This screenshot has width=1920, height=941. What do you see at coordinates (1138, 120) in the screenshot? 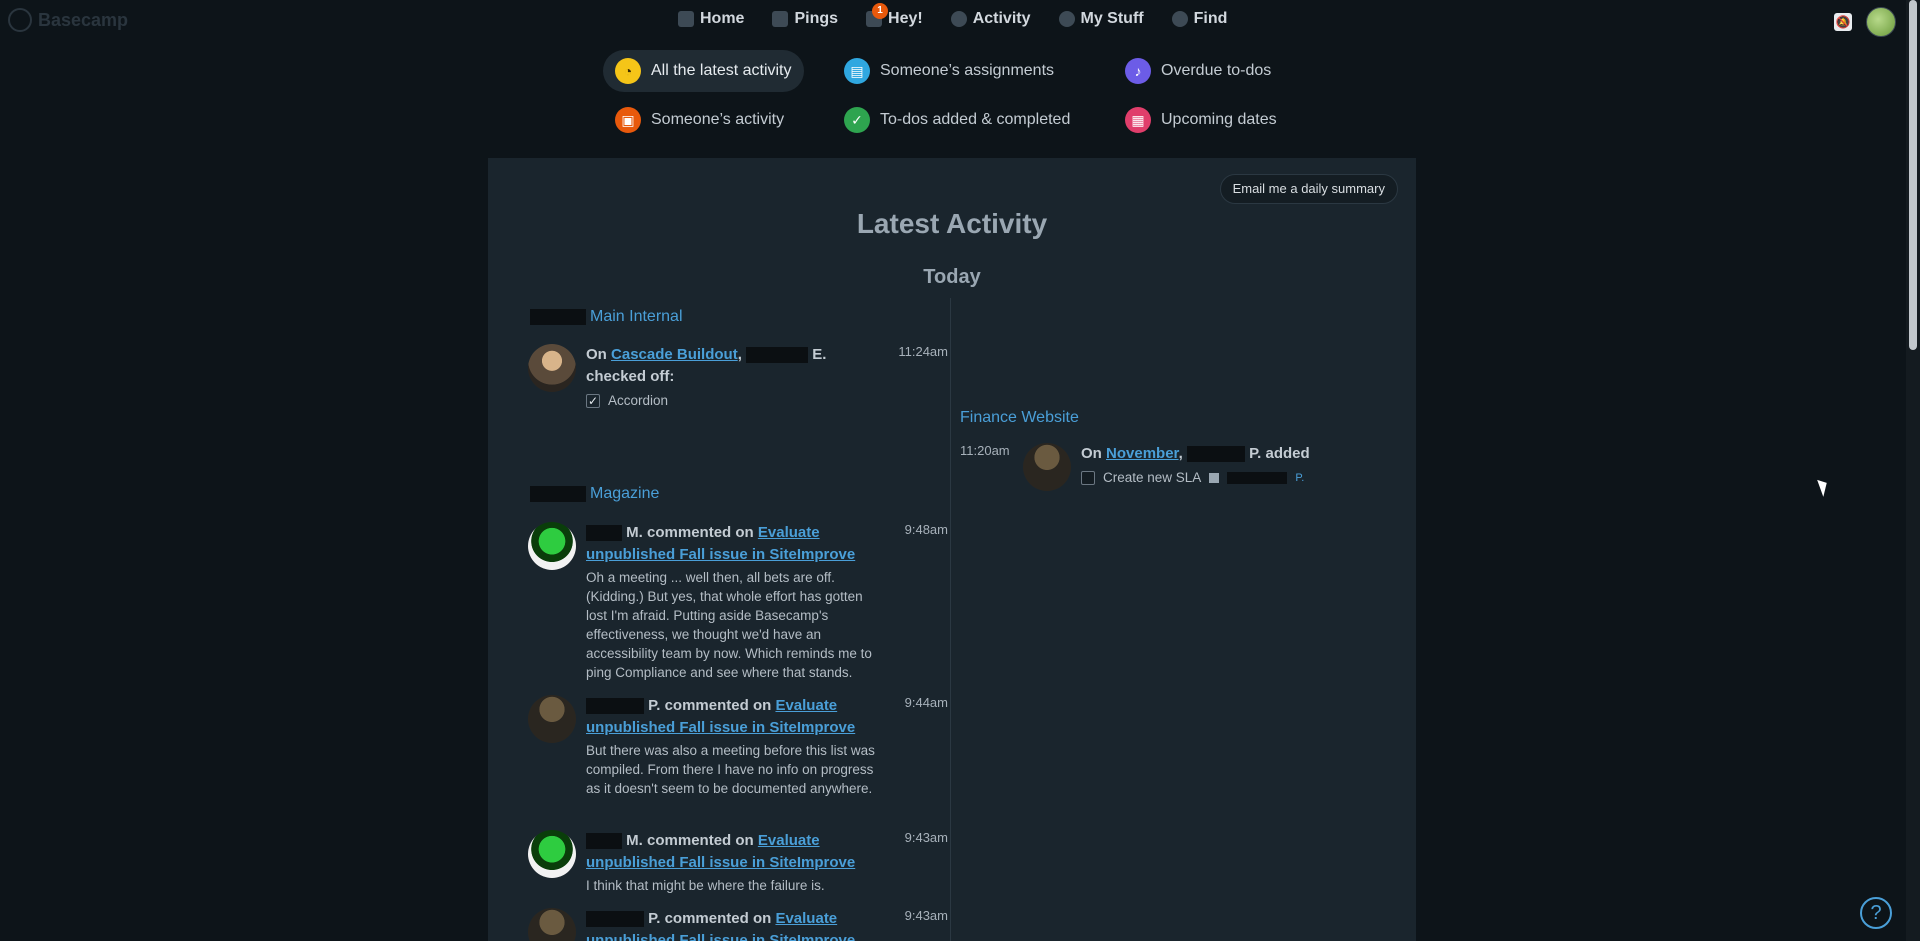
I see `calendar-icon: ▦` at bounding box center [1138, 120].